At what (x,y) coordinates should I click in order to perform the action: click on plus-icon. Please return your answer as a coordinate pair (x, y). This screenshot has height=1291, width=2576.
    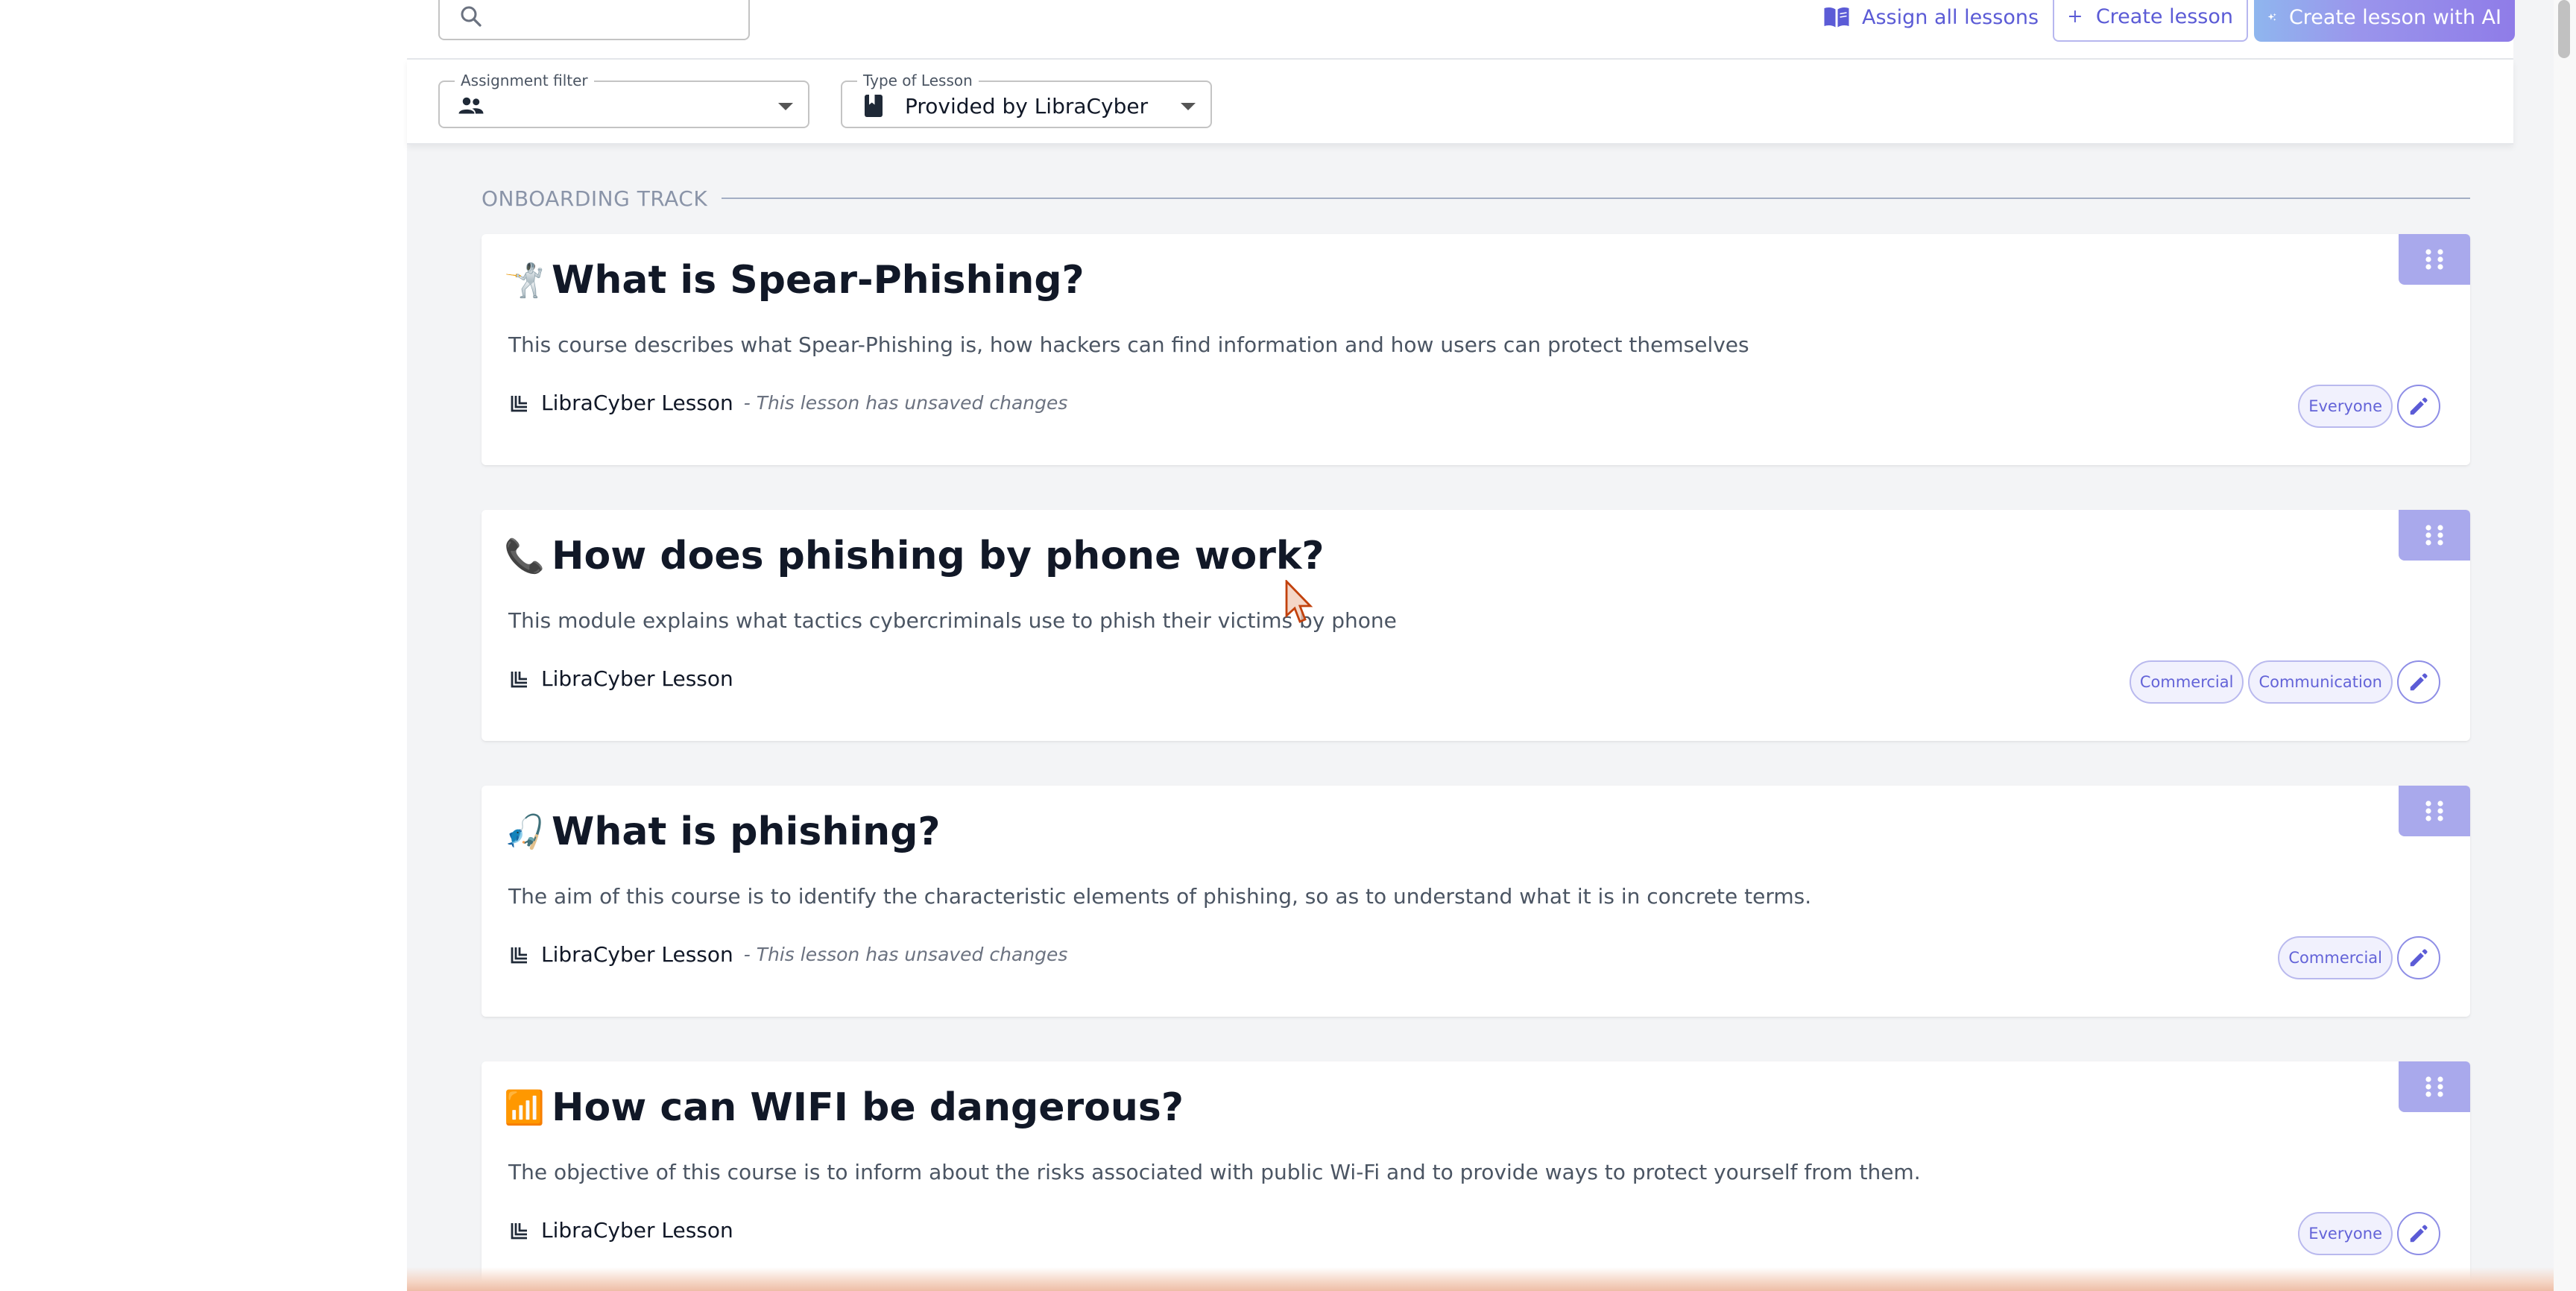
    Looking at the image, I should click on (2075, 16).